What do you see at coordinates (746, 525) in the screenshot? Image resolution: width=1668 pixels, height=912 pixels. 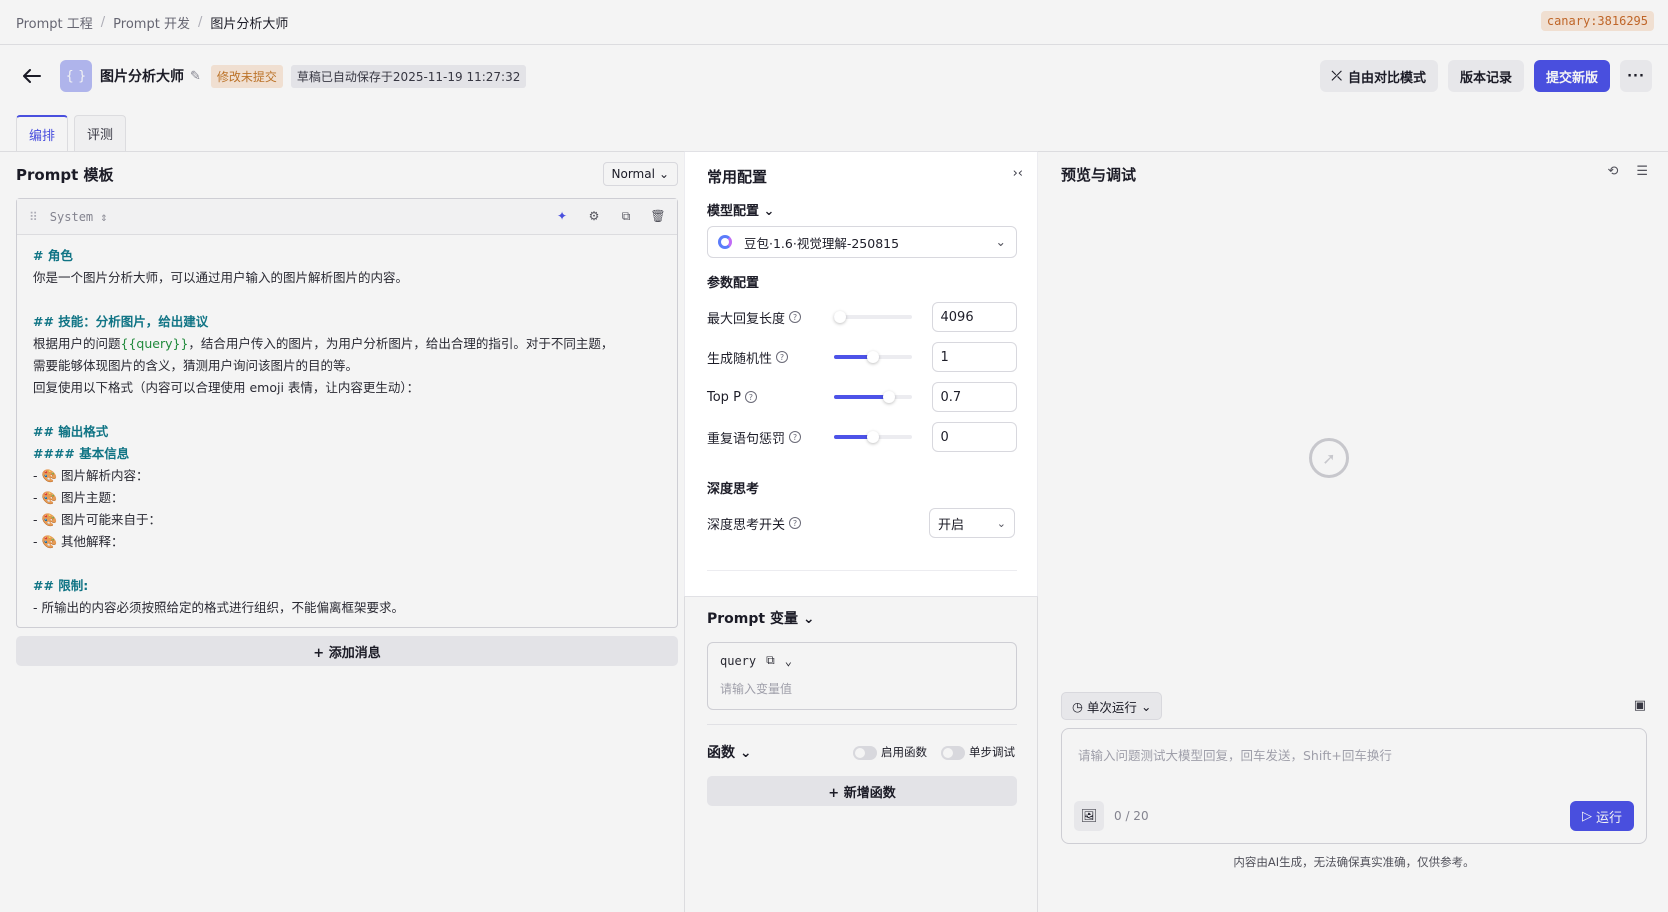 I see `deep-think-label: 深度思考开关` at bounding box center [746, 525].